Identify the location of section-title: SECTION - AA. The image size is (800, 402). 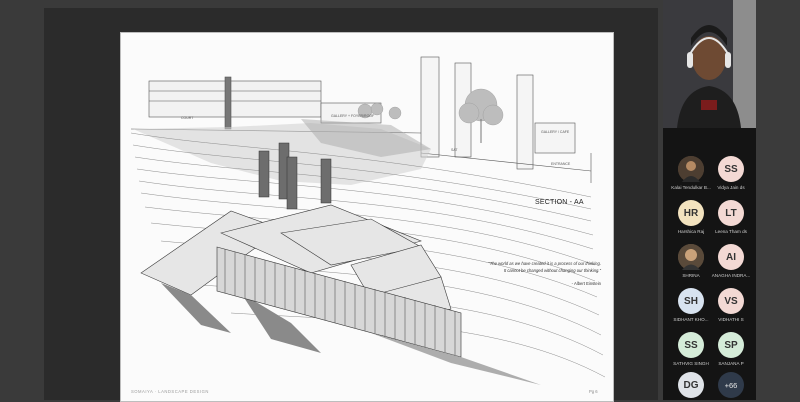
(559, 202).